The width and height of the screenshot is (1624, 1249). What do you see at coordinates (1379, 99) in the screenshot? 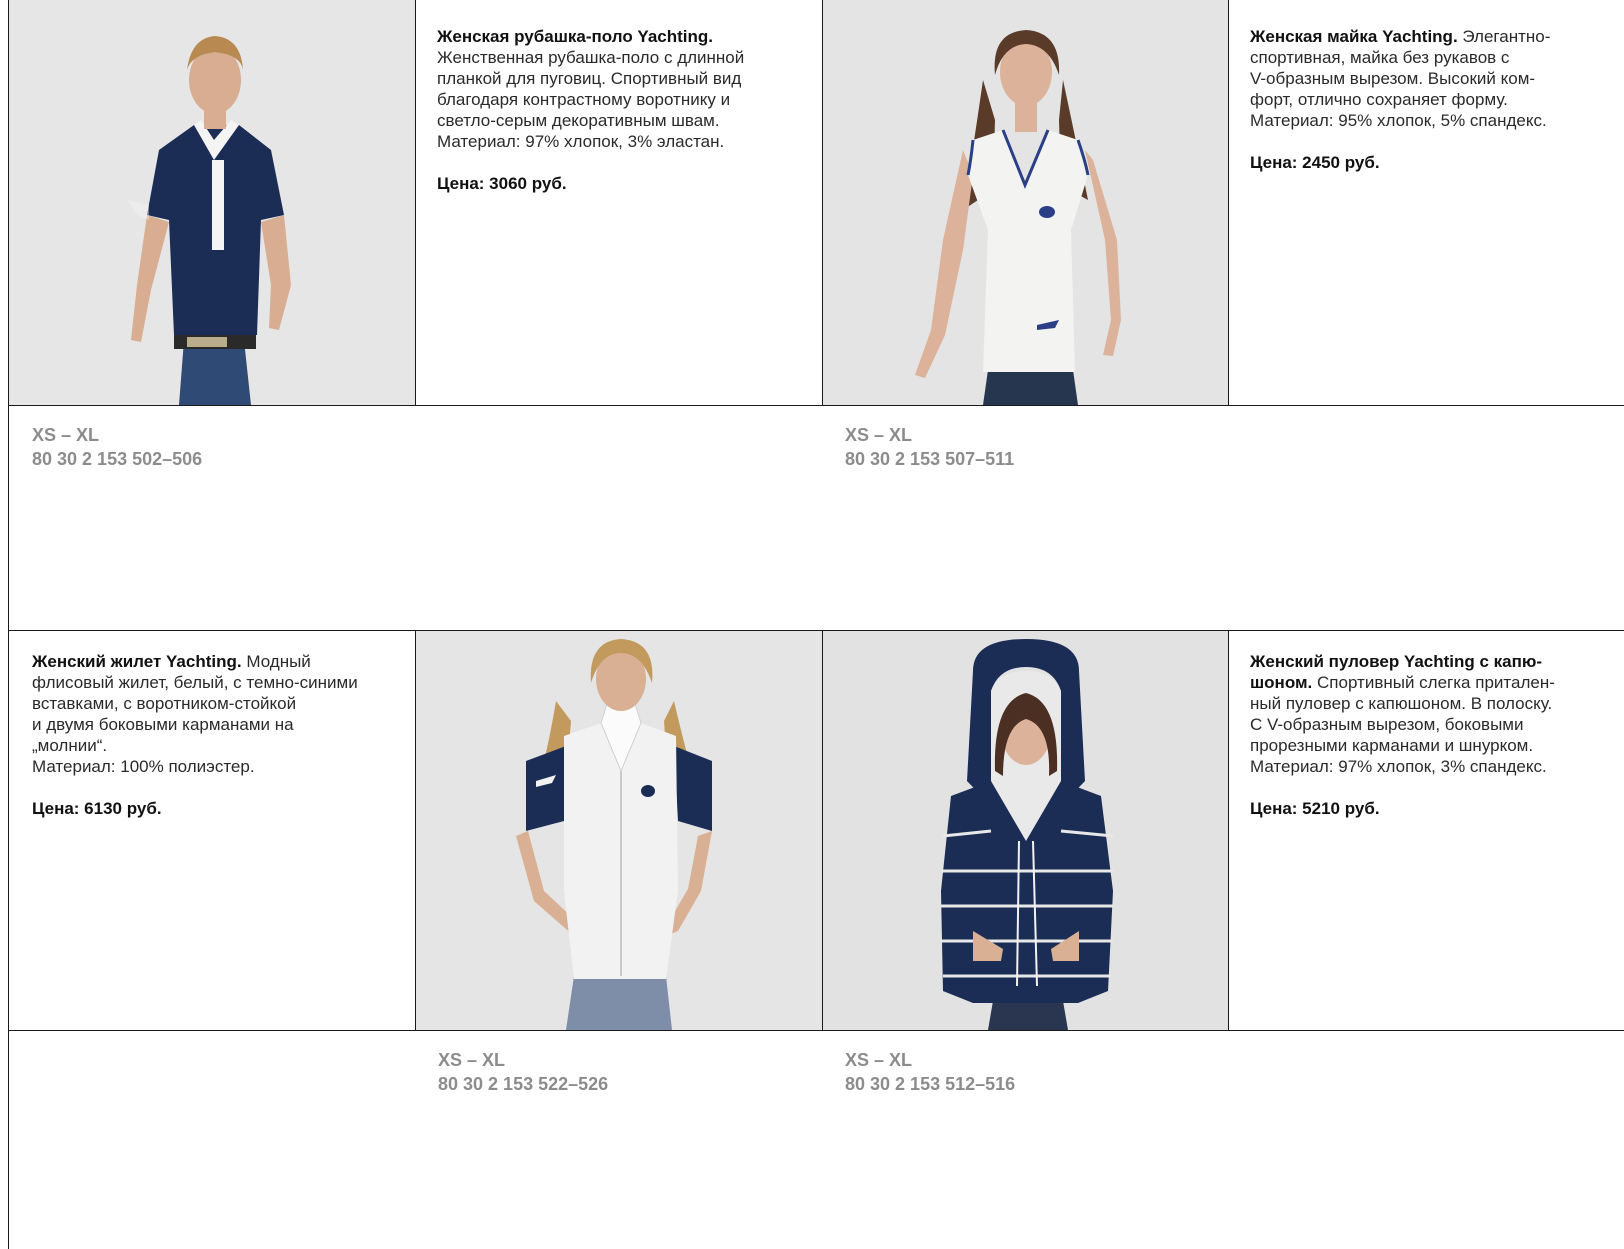
I see `description-line: форт, отлично сохраняет форму.` at bounding box center [1379, 99].